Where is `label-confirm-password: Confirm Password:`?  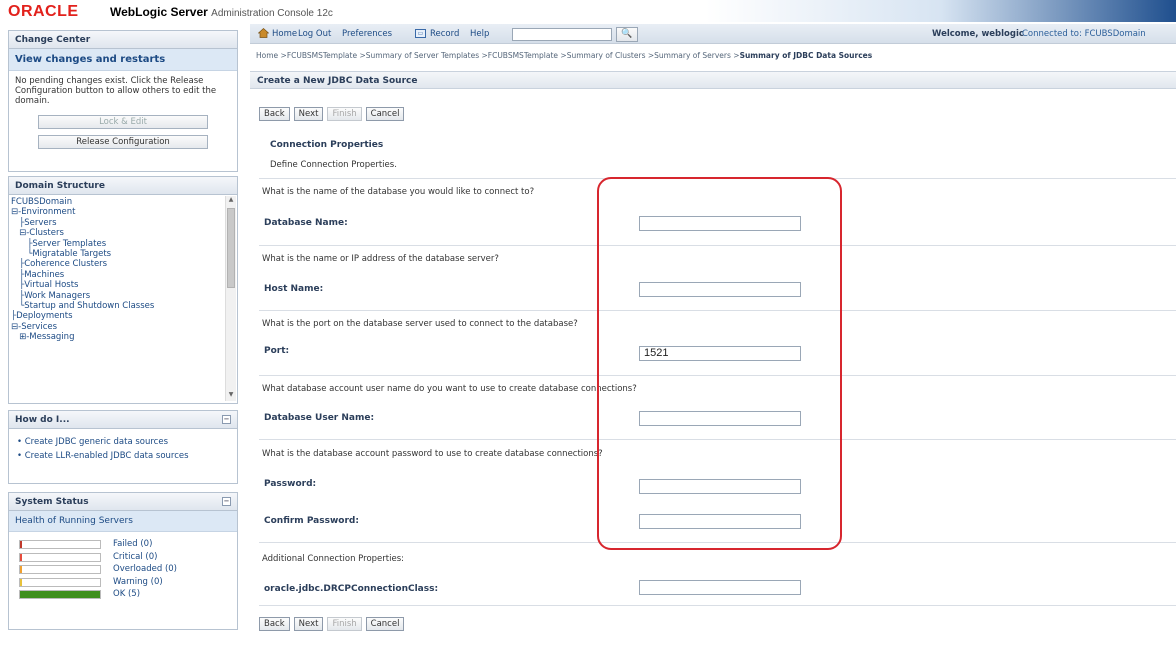
label-confirm-password: Confirm Password: is located at coordinates (311, 521).